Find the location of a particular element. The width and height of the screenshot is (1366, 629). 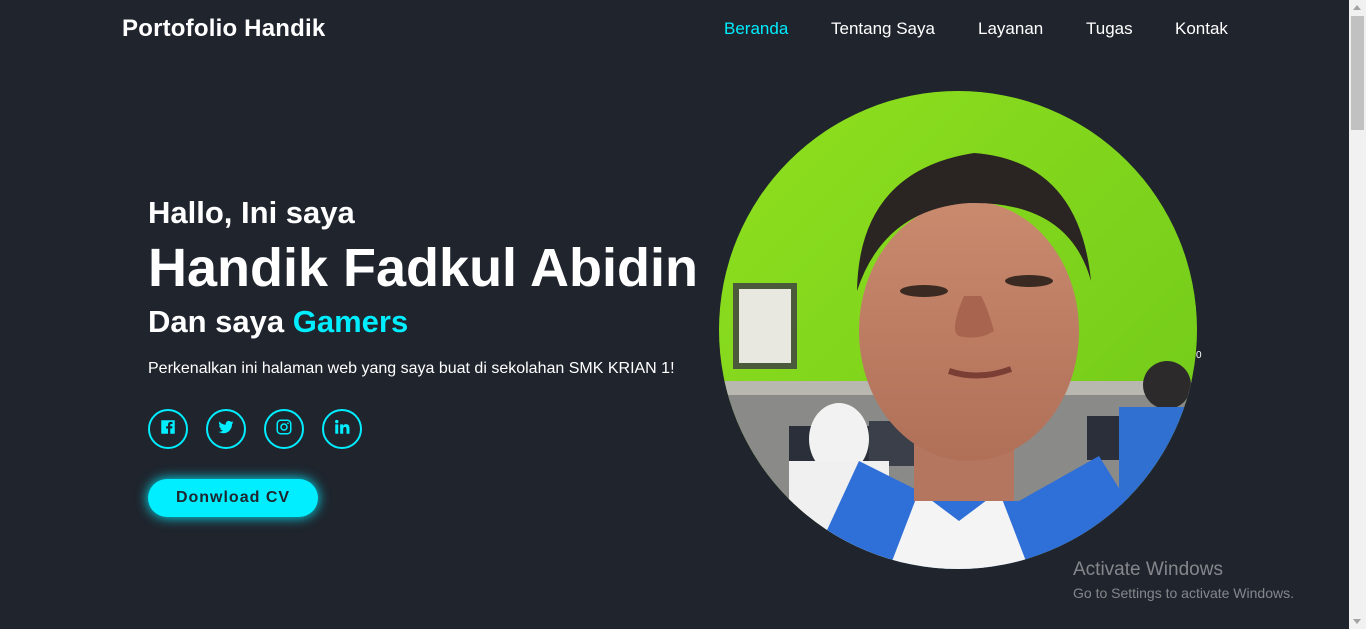

linkedin-link is located at coordinates (342, 429).